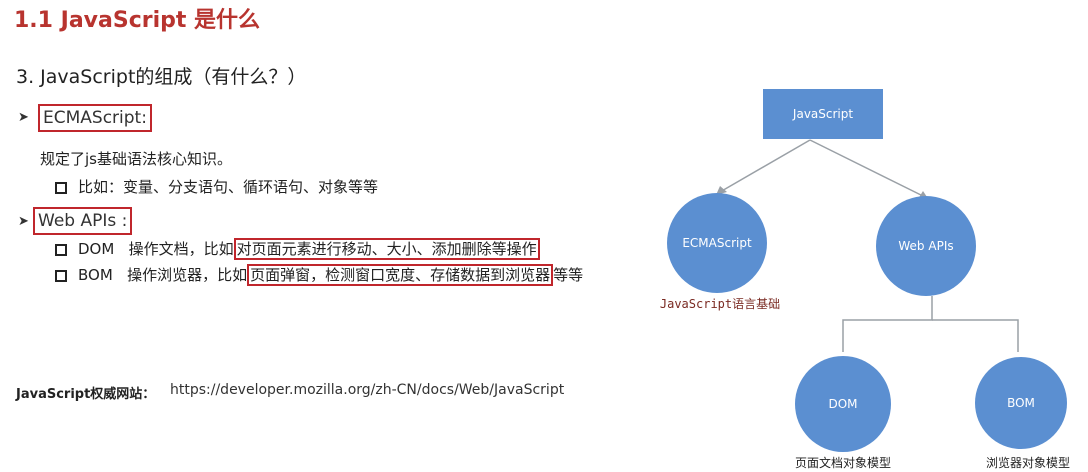 The width and height of the screenshot is (1088, 472). I want to click on node-dom-label: DOM, so click(842, 404).